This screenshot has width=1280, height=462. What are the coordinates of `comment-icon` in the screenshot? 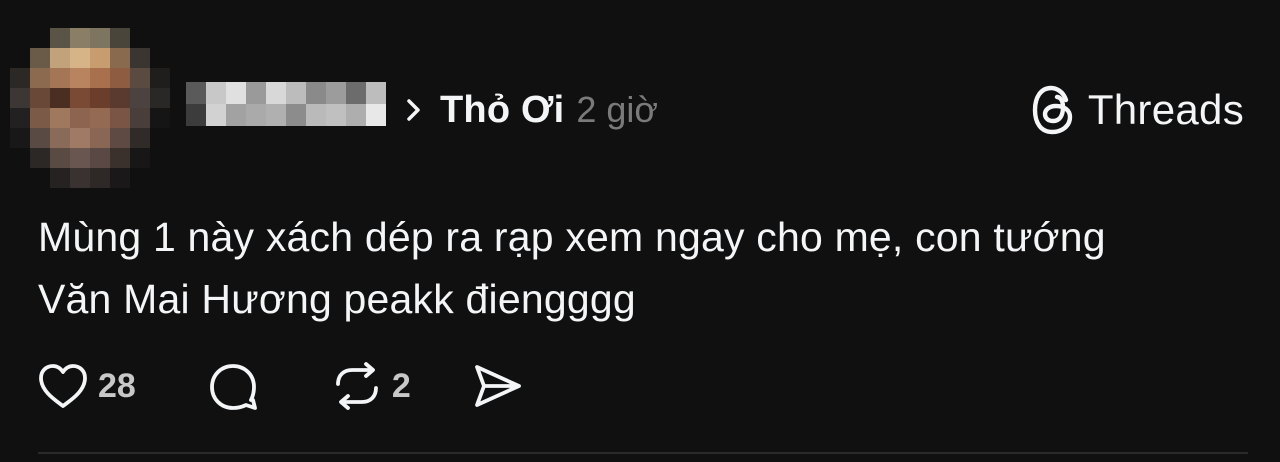 It's located at (233, 386).